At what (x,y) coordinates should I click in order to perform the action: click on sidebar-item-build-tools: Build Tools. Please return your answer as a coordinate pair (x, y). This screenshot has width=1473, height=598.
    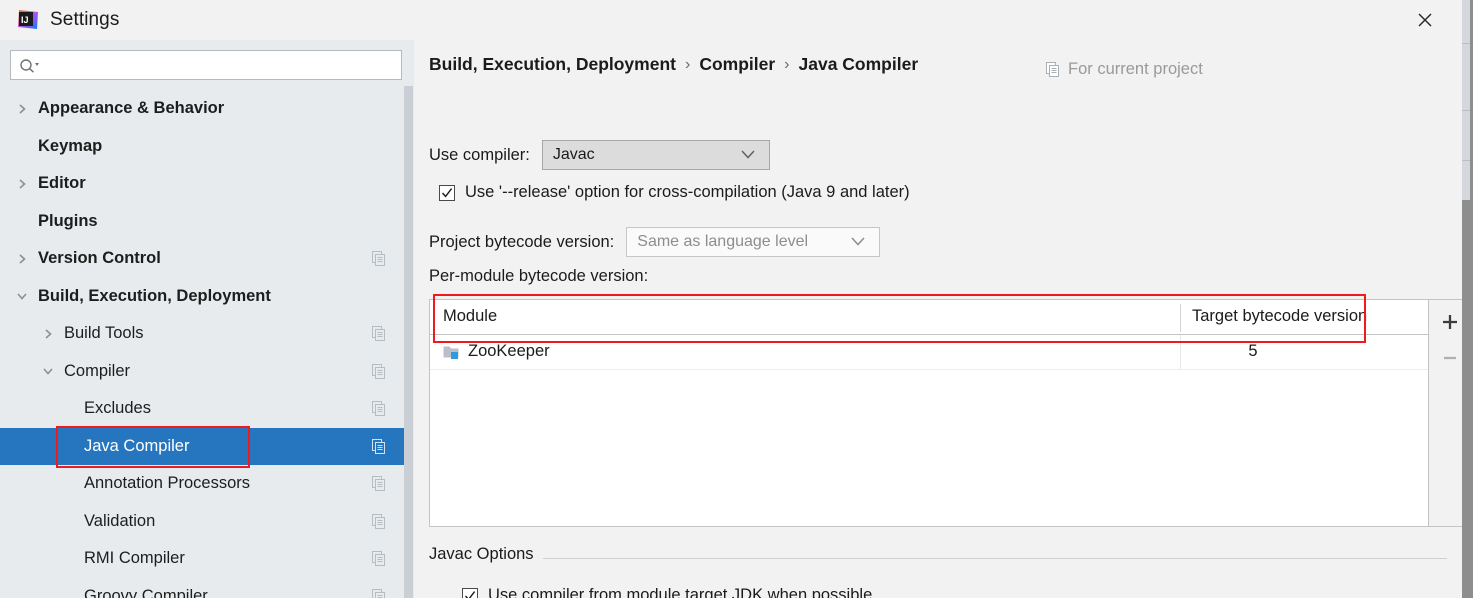
    Looking at the image, I should click on (207, 334).